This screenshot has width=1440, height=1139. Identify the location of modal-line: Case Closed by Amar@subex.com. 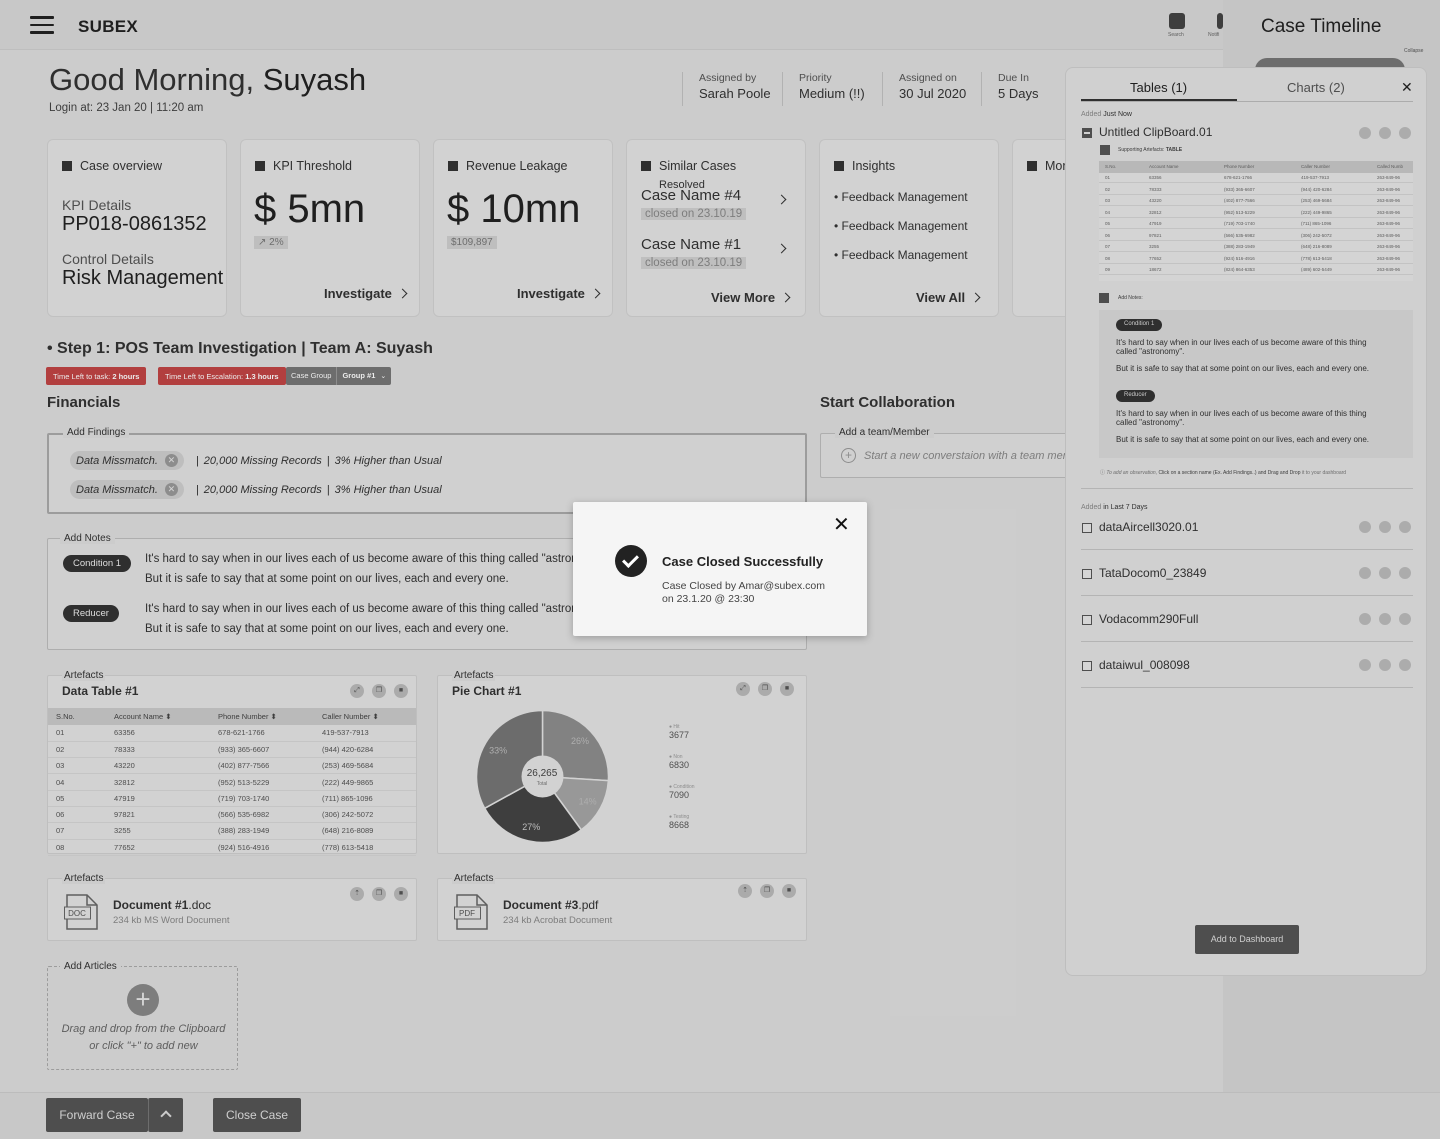
(743, 586).